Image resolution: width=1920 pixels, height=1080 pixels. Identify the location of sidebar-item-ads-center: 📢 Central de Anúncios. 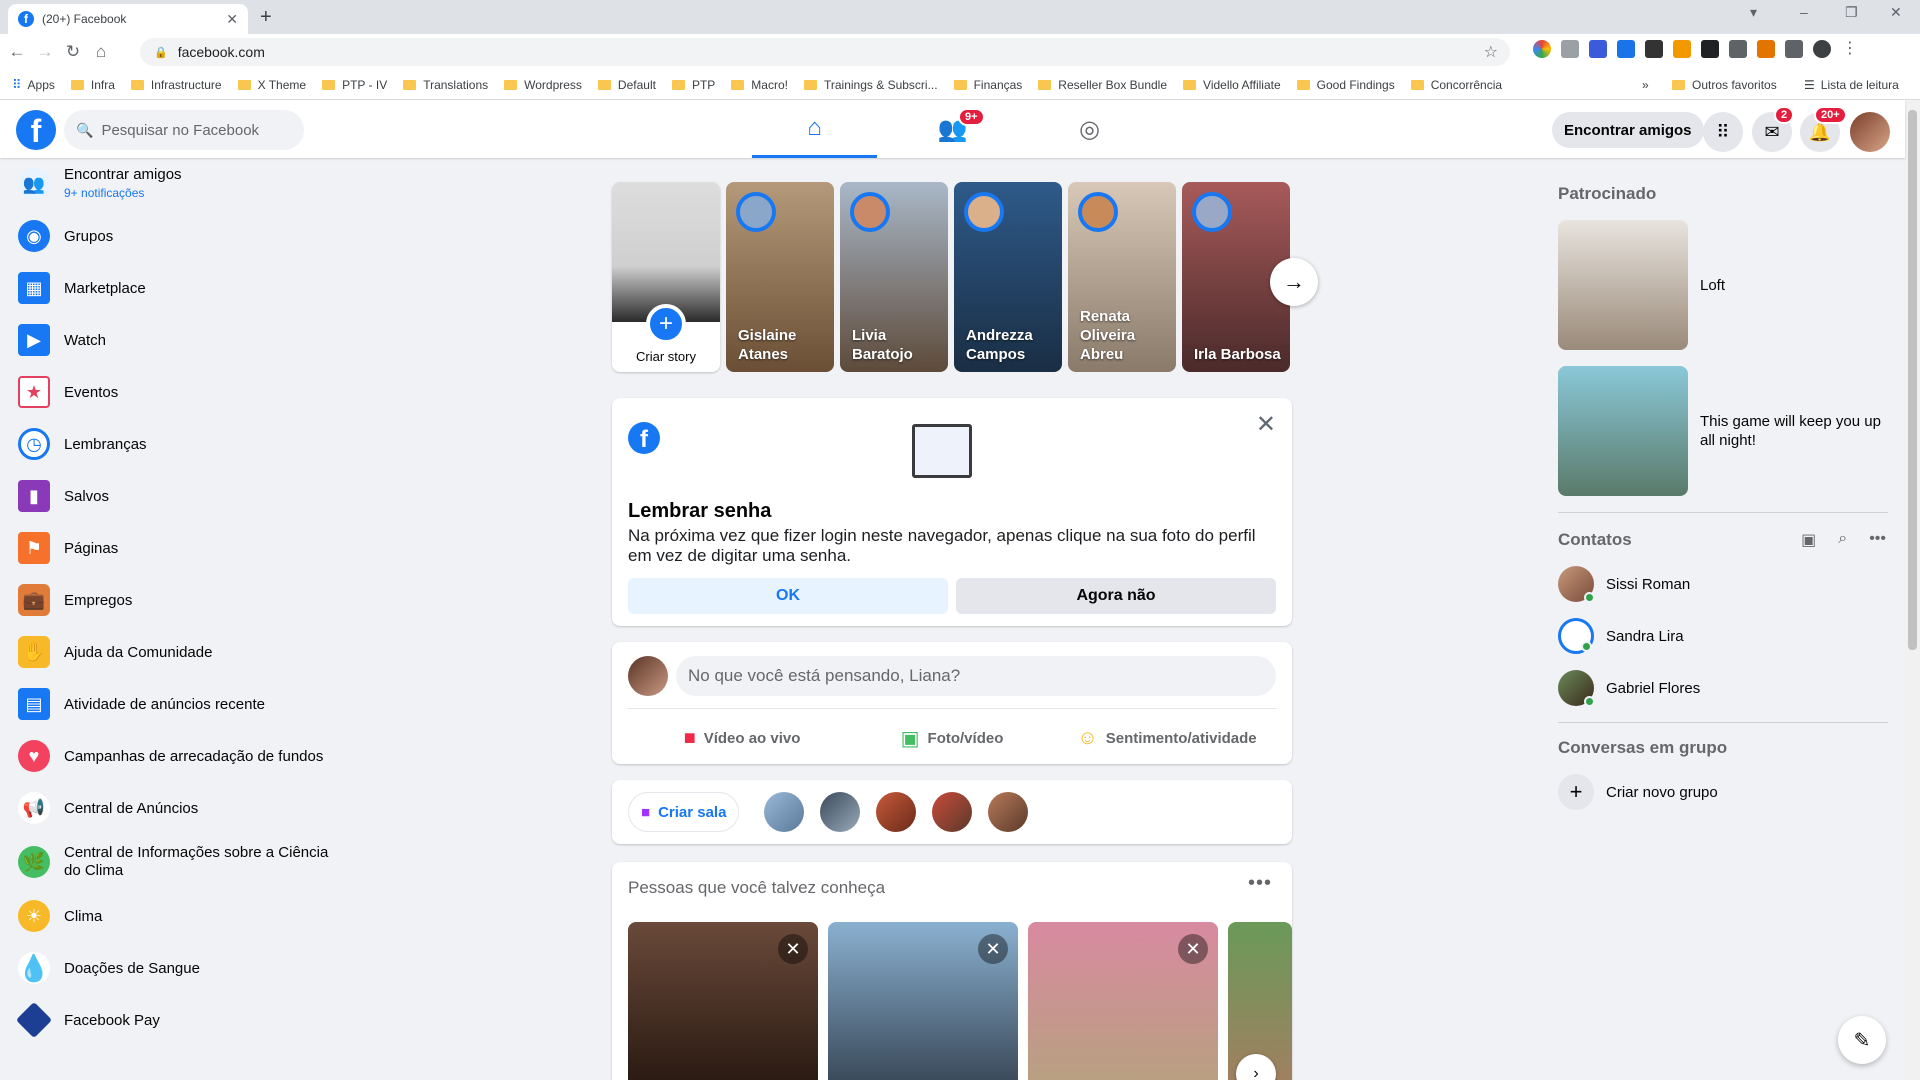
(178, 808).